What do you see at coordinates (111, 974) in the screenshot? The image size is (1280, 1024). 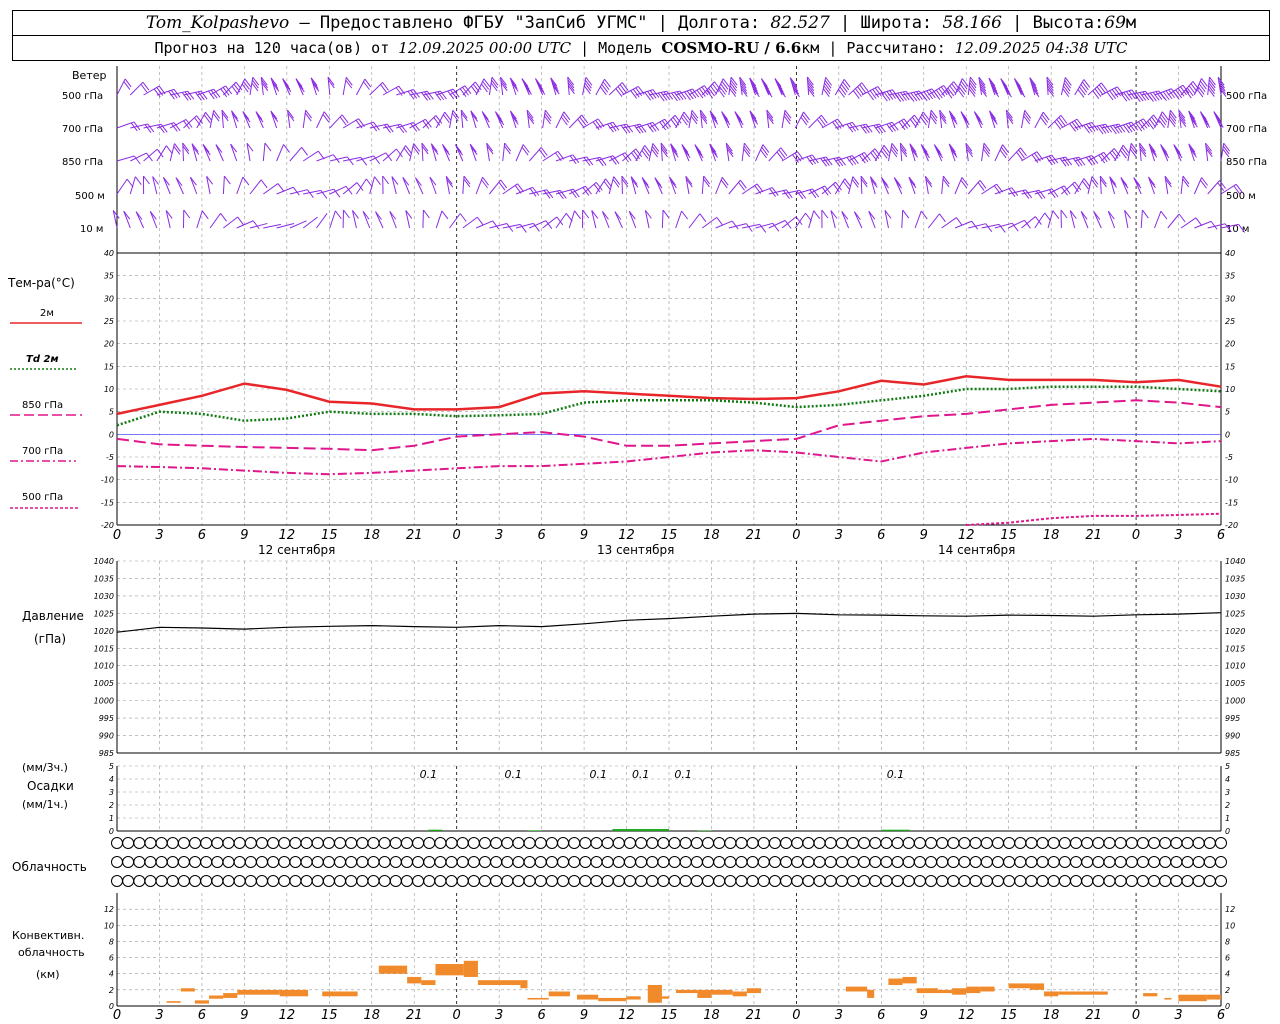 I see `ytick-left: 4` at bounding box center [111, 974].